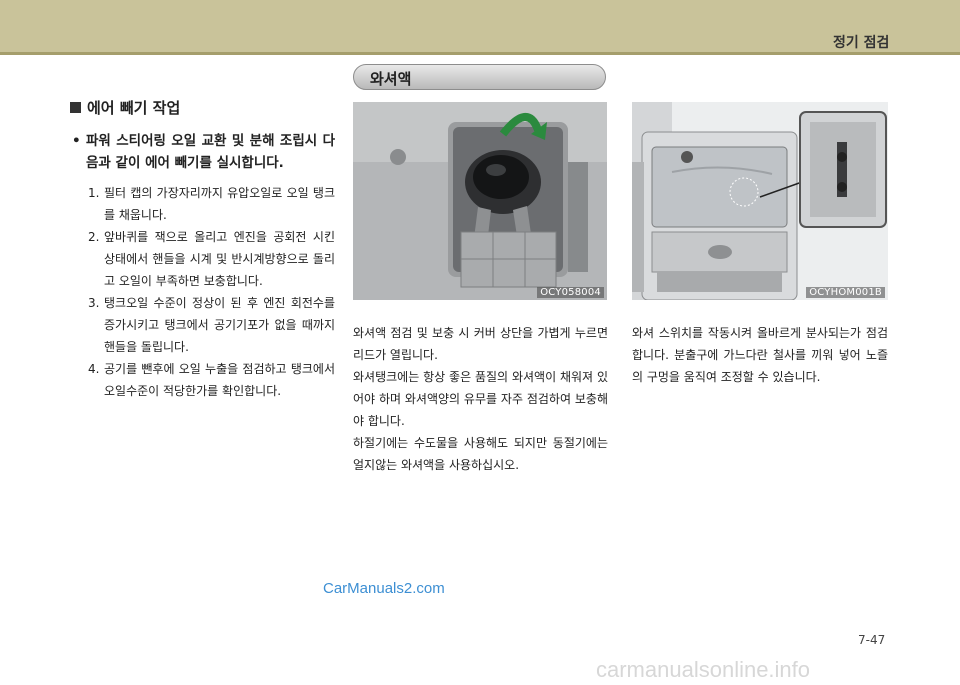 This screenshot has height=685, width=960. What do you see at coordinates (480, 53) in the screenshot?
I see `header-divider` at bounding box center [480, 53].